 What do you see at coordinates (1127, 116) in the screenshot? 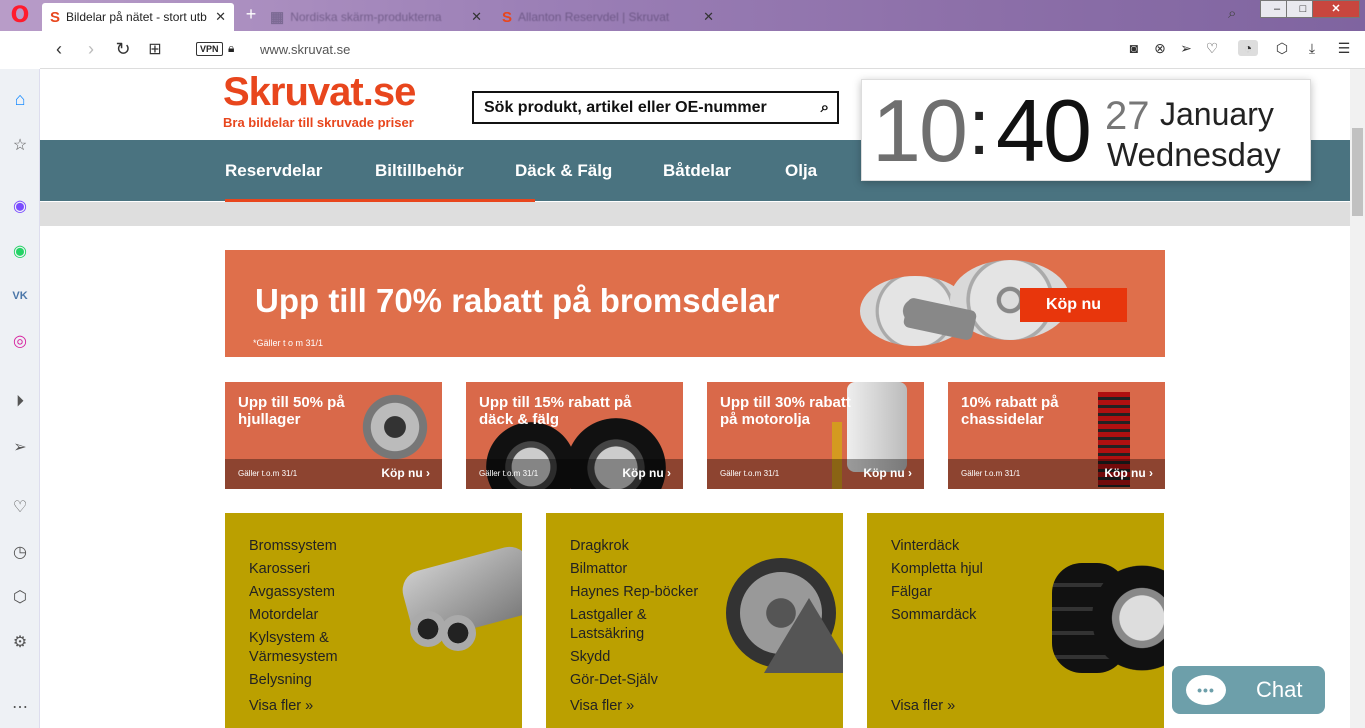
I see `clock-day: 27` at bounding box center [1127, 116].